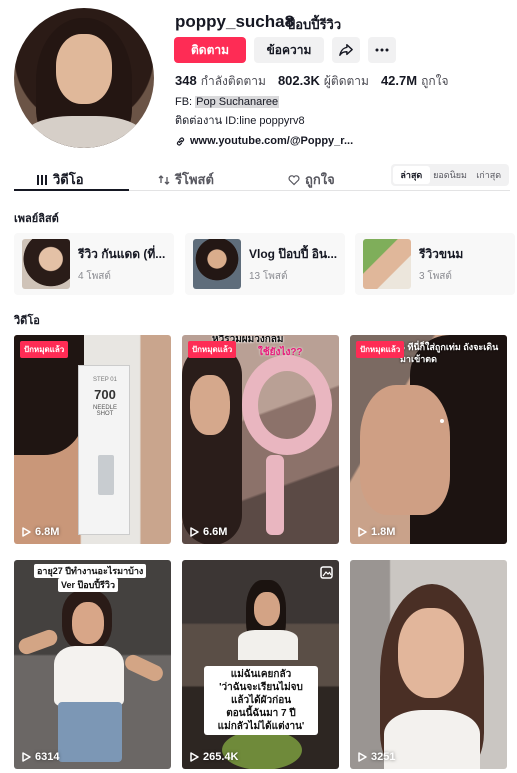 Image resolution: width=517 pixels, height=773 pixels. What do you see at coordinates (268, 276) in the screenshot?
I see `playlist-count: 13 โพสต์` at bounding box center [268, 276].